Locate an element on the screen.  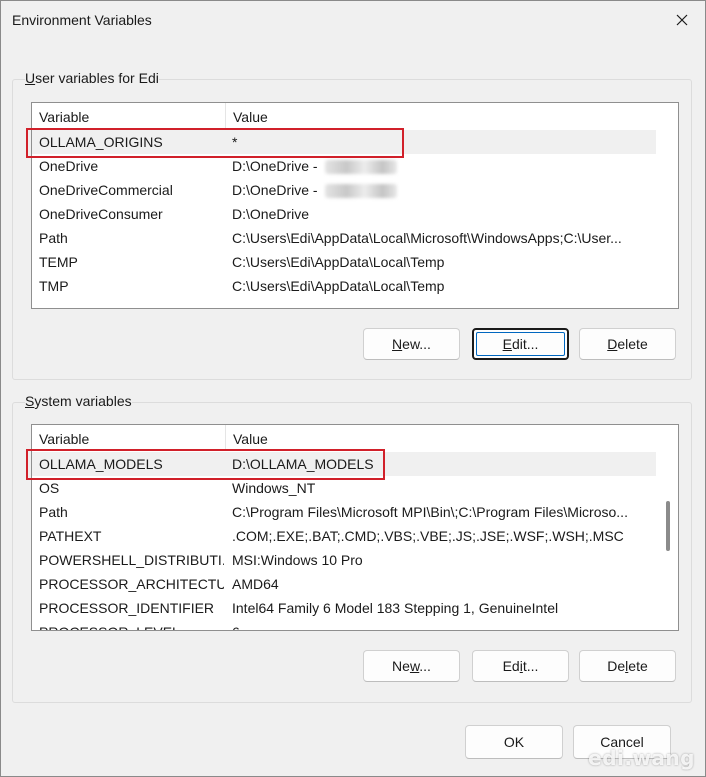
variable-name-cell: PROCESSOR_LEVEL is located at coordinates (131, 625).